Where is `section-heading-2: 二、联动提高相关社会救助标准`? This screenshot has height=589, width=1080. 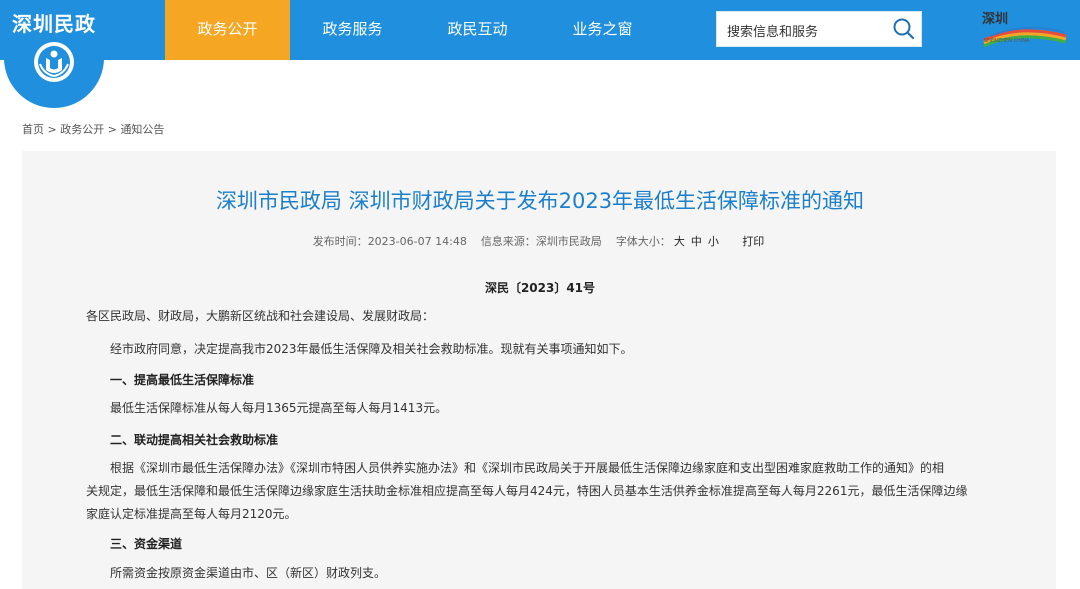 section-heading-2: 二、联动提高相关社会救助标准 is located at coordinates (194, 440).